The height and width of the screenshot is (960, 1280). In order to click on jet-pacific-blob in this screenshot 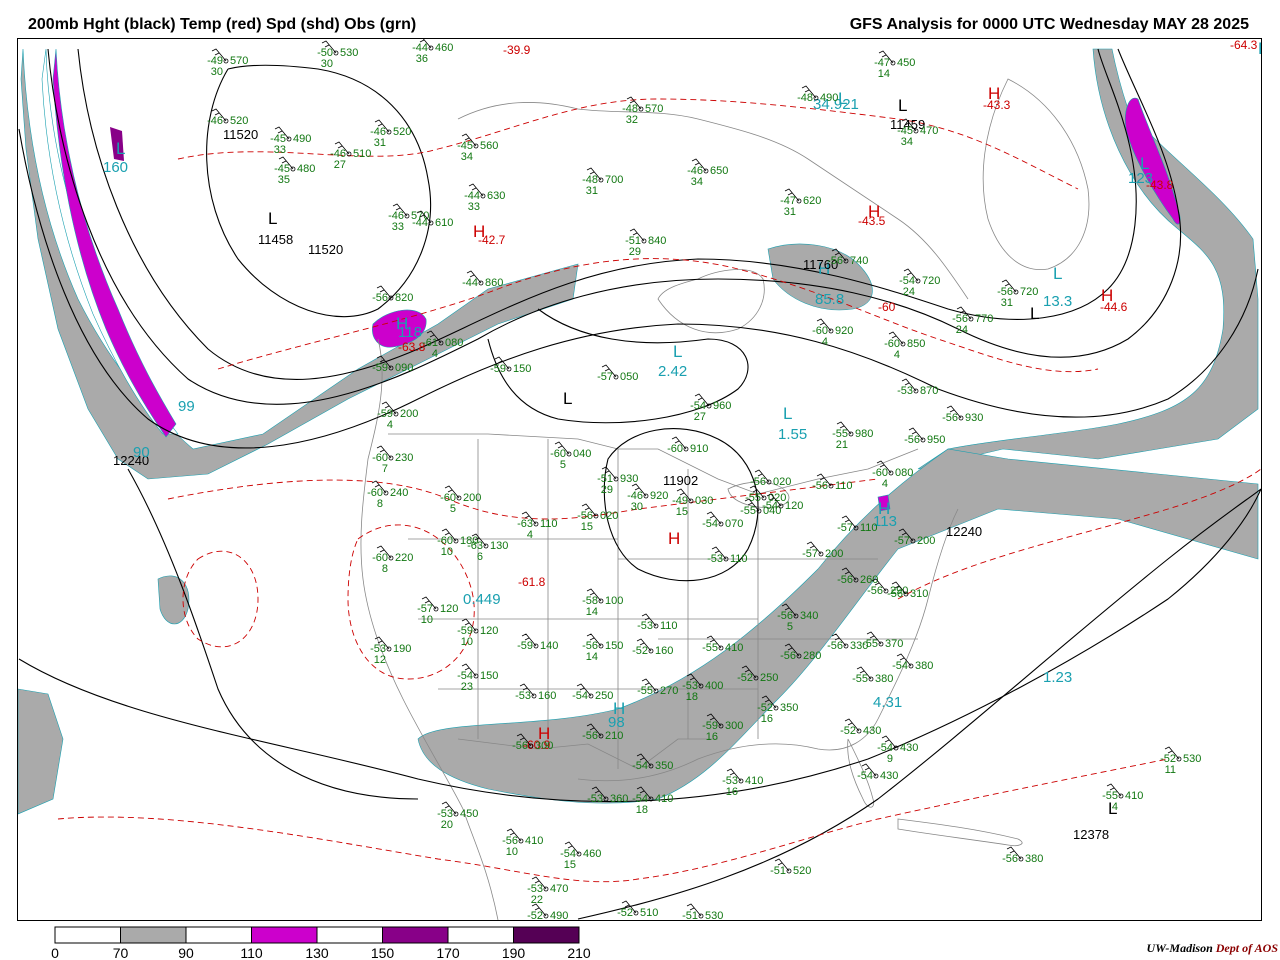, I will do `click(41, 751)`.